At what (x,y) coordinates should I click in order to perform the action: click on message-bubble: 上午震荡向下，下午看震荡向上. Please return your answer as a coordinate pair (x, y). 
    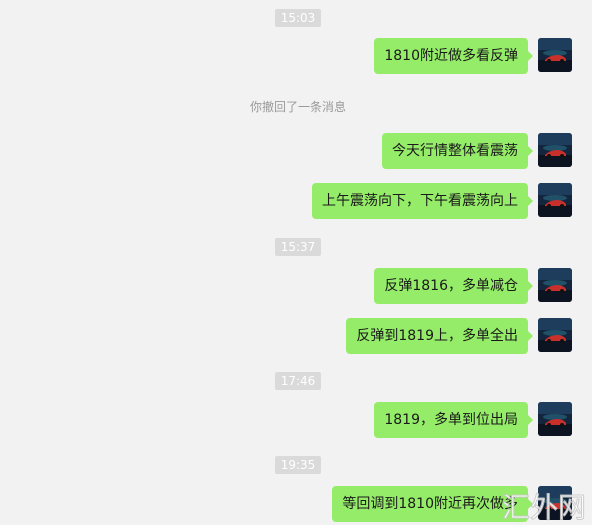
    Looking at the image, I should click on (422, 201).